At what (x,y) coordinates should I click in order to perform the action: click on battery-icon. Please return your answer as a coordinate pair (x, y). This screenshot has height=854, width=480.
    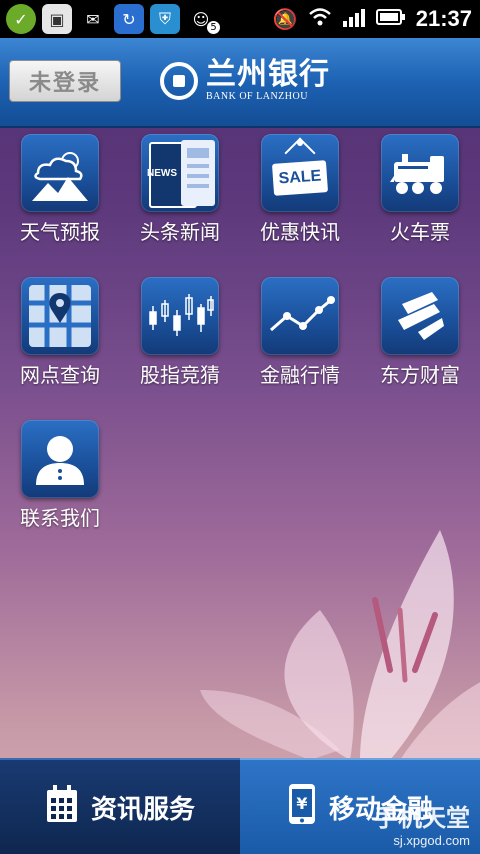
    Looking at the image, I should click on (390, 19).